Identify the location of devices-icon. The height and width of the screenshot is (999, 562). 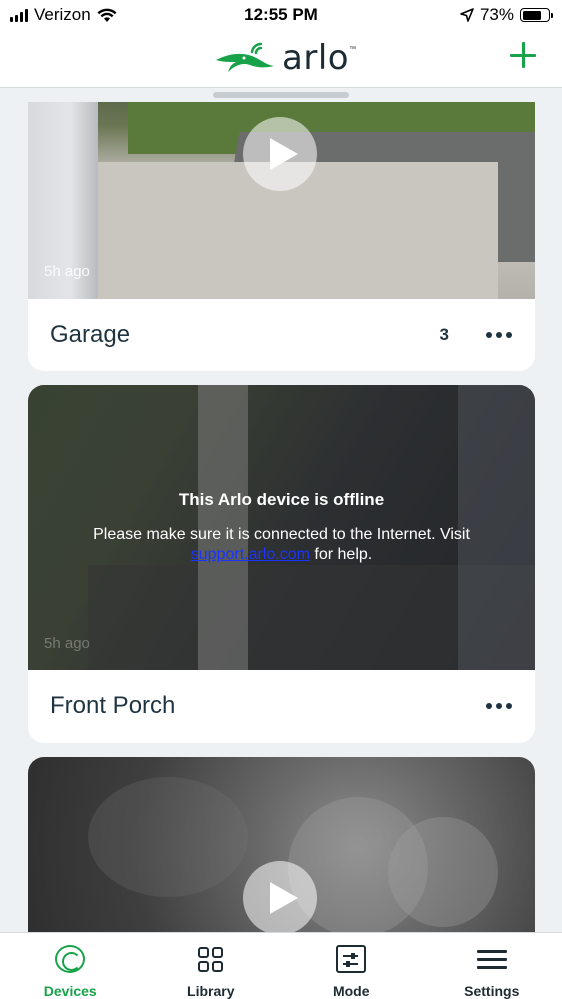
(70, 959).